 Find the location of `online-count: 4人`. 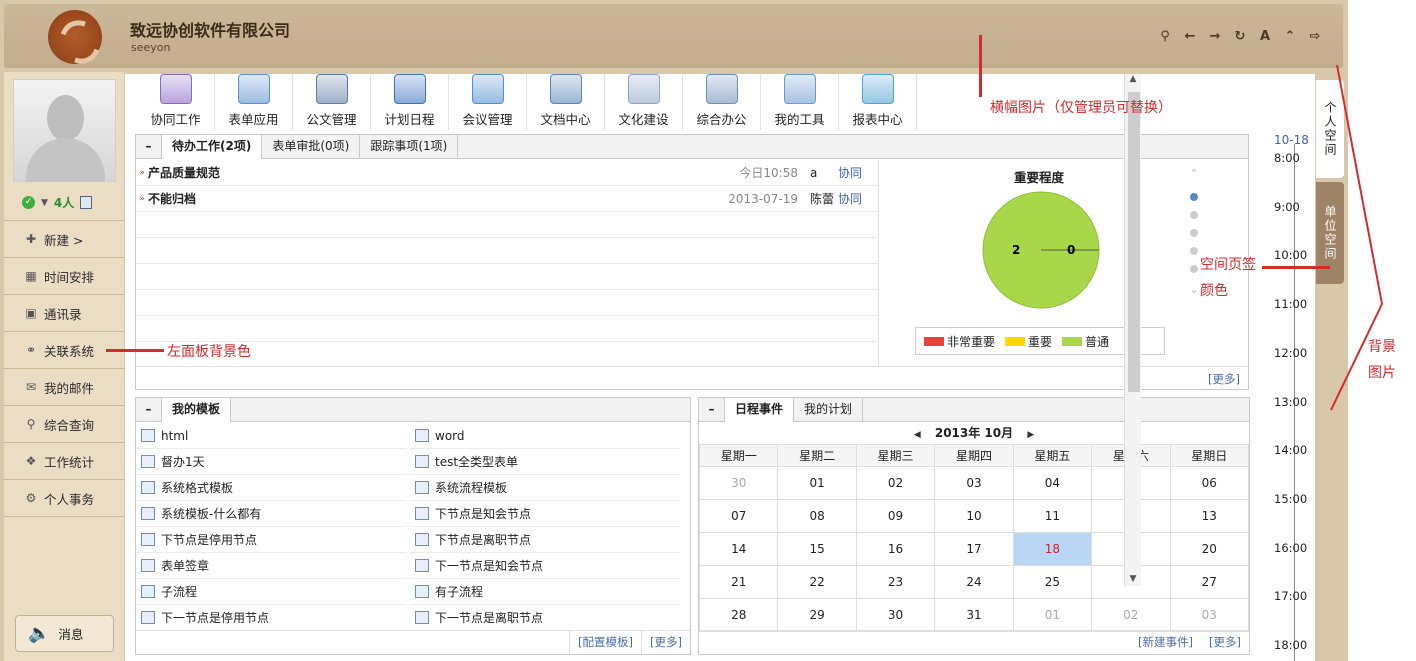

online-count: 4人 is located at coordinates (64, 202).